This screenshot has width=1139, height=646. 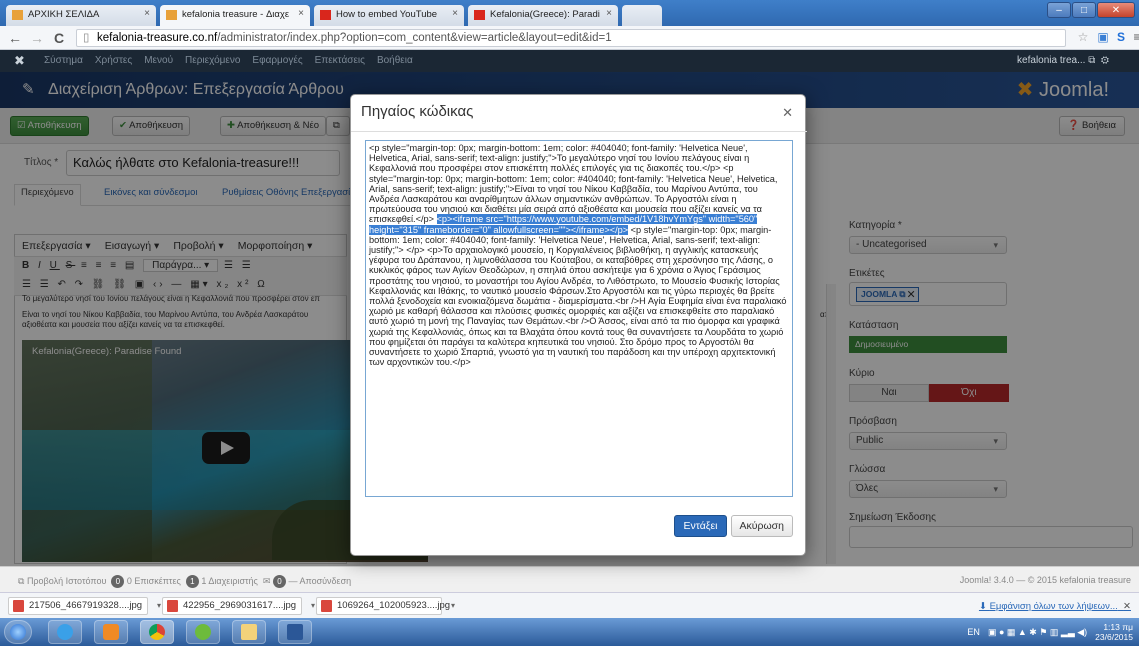 I want to click on chrome-taskbar-icon, so click(x=157, y=632).